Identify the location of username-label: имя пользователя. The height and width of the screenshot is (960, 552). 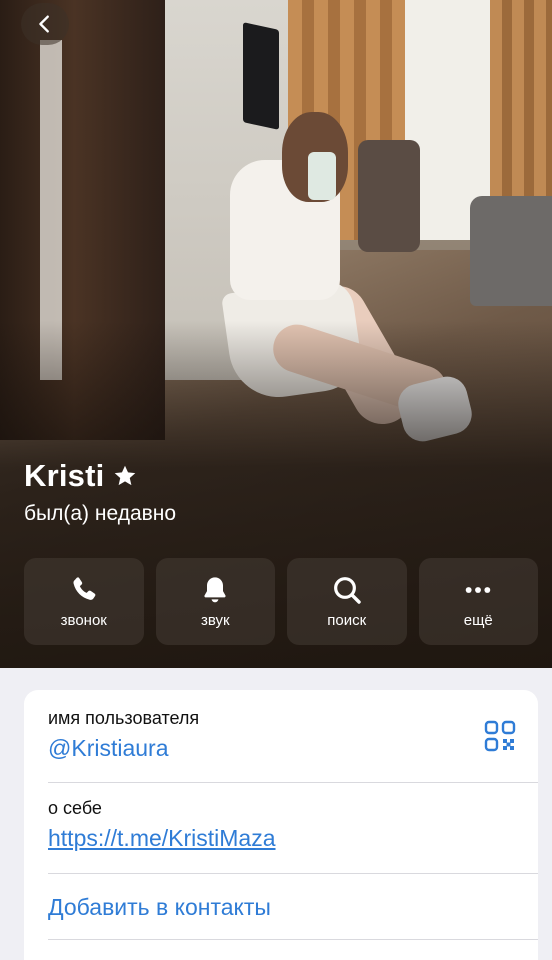
(124, 718).